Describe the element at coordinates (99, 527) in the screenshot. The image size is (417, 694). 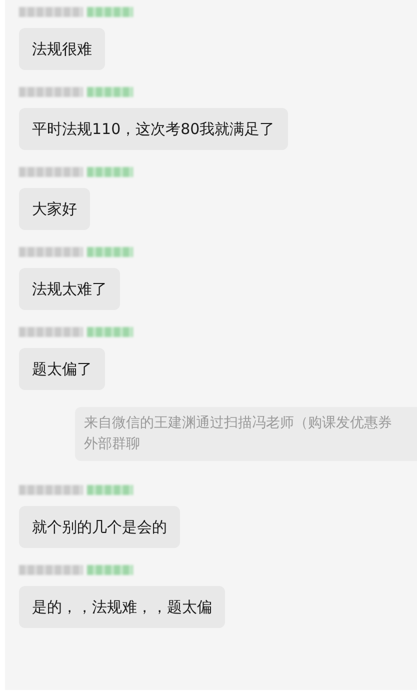
I see `message-bubble: 就个别的几个是会的` at that location.